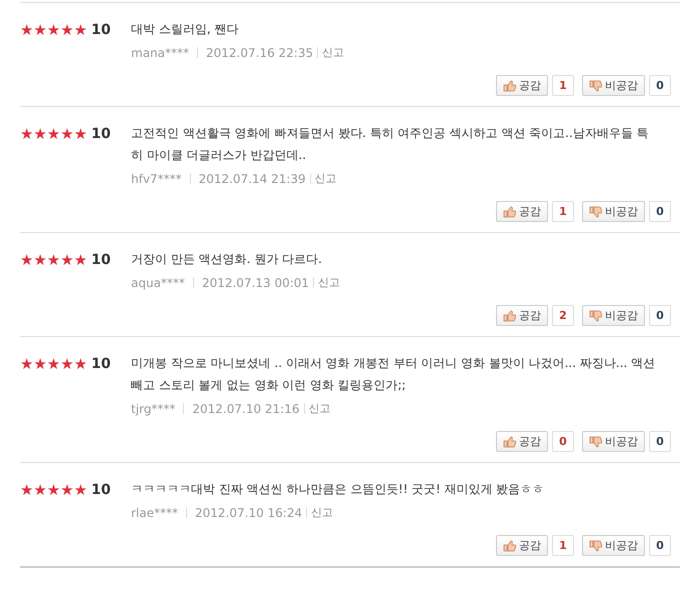 Image resolution: width=700 pixels, height=599 pixels. What do you see at coordinates (563, 315) in the screenshot?
I see `agree-count: 2` at bounding box center [563, 315].